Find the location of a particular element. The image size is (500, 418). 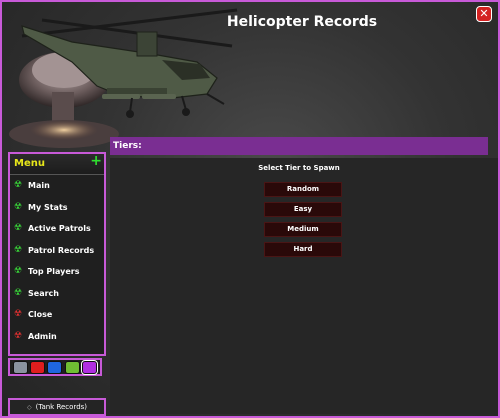

theme-color-swatches is located at coordinates (55, 367).